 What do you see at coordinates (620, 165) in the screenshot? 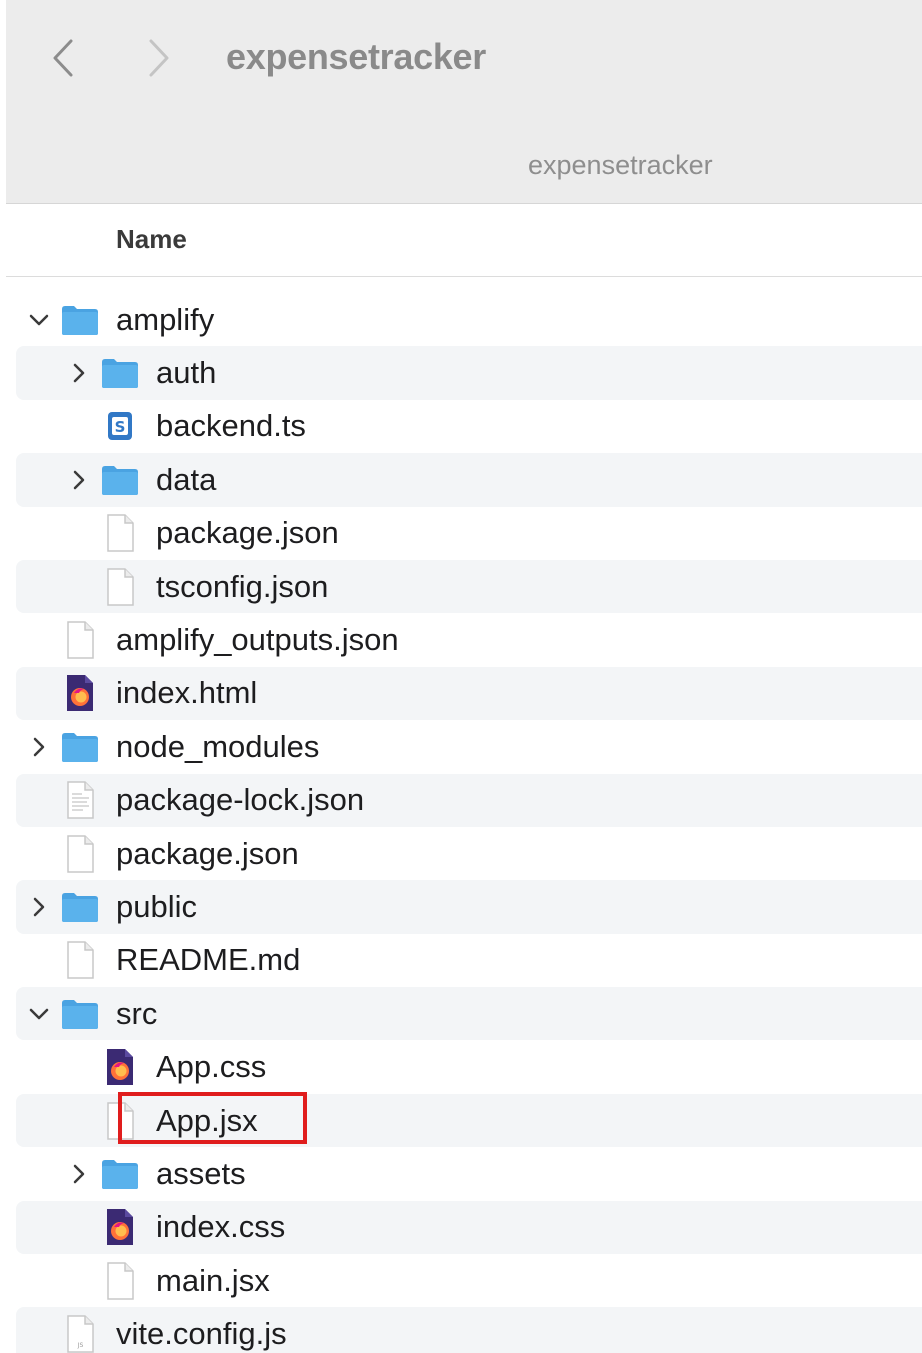
I see `path-label: expensetracker` at bounding box center [620, 165].